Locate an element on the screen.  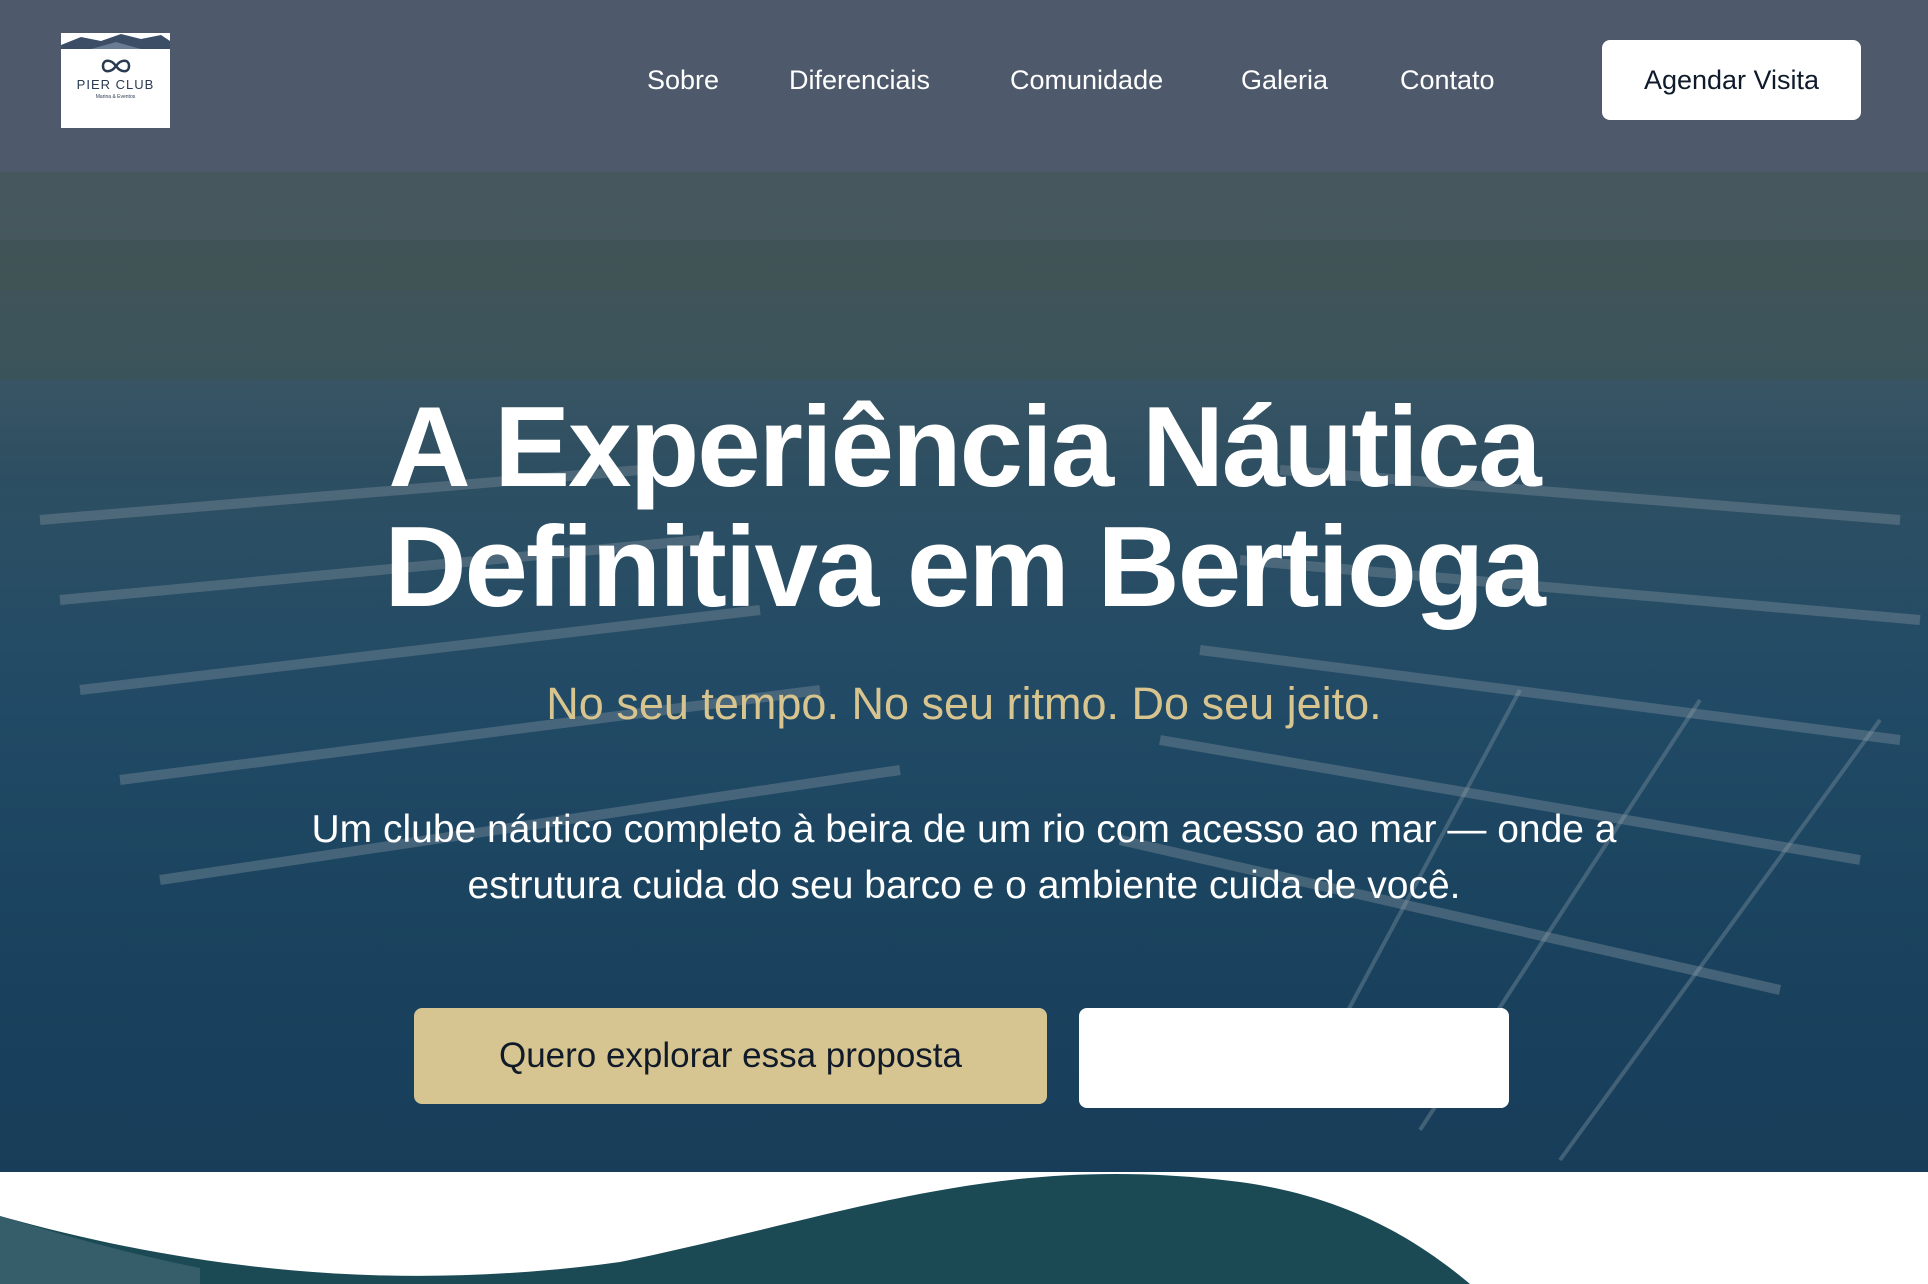
schedule-visit-button: Agendar Visita is located at coordinates (1731, 80).